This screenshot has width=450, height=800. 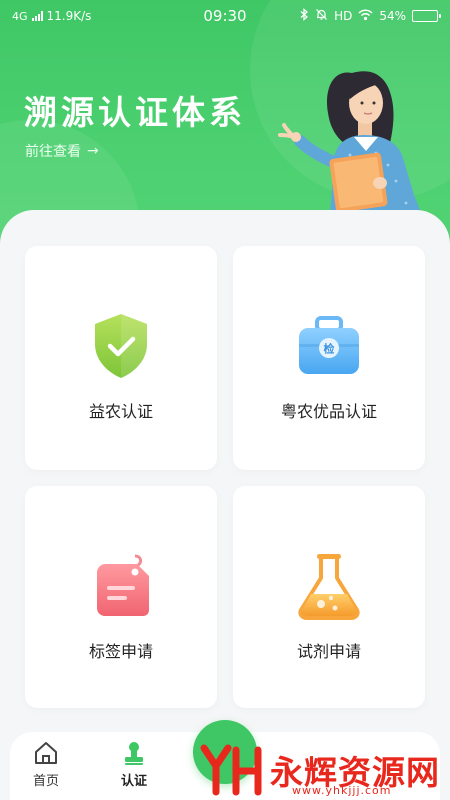 What do you see at coordinates (133, 781) in the screenshot?
I see `nav-label: 认证` at bounding box center [133, 781].